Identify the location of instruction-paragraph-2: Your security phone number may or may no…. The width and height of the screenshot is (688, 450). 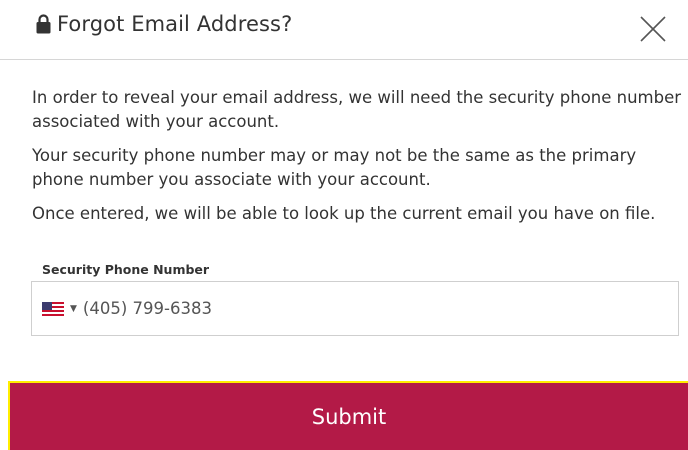
(334, 167).